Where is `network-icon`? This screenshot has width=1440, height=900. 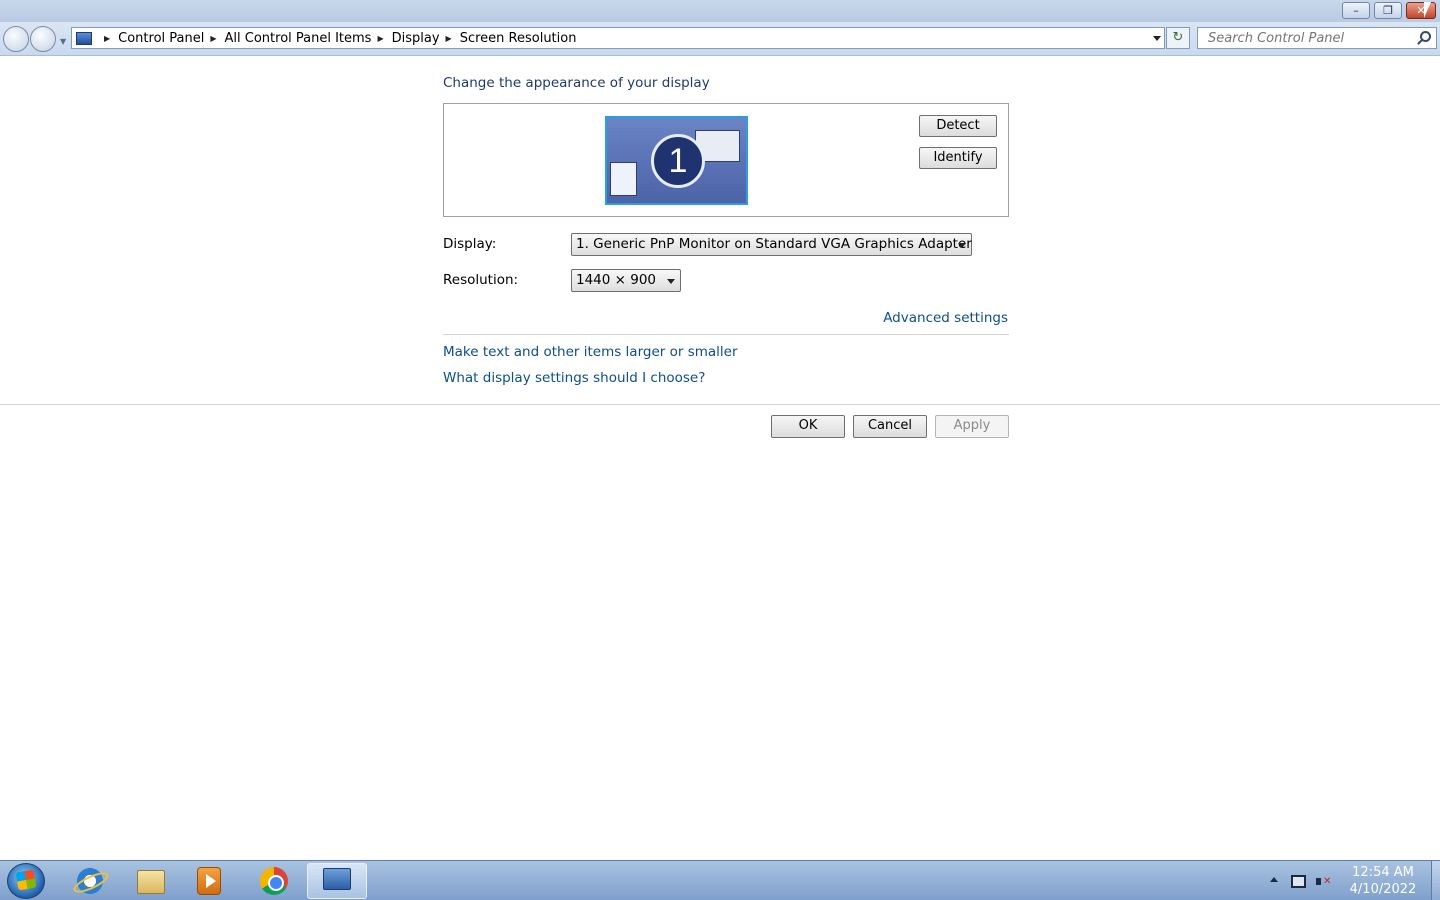
network-icon is located at coordinates (1298, 881).